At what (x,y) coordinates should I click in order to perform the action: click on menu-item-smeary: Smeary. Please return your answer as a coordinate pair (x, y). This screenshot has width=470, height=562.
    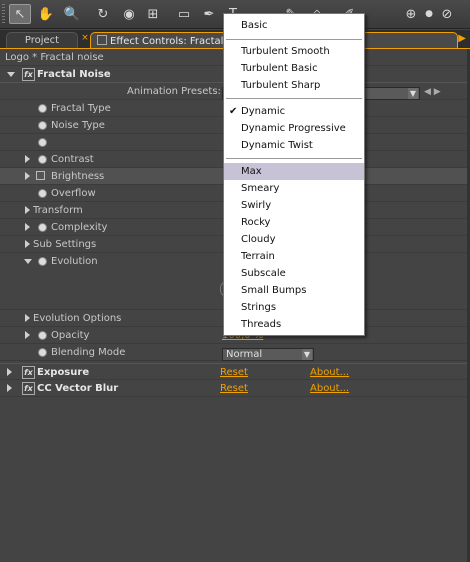
    Looking at the image, I should click on (294, 188).